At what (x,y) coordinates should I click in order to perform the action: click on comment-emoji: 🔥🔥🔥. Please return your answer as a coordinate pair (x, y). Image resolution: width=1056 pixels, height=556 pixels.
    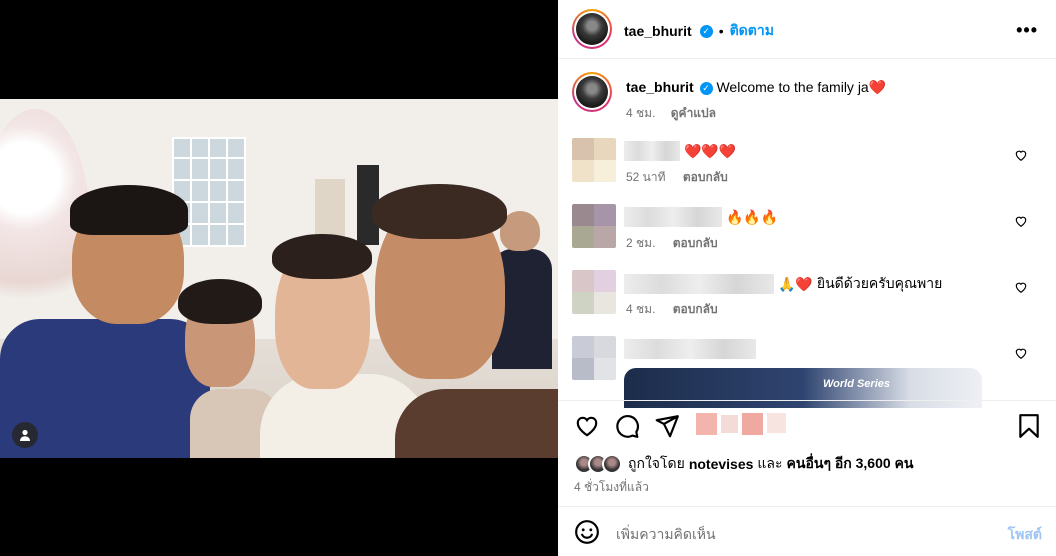
    Looking at the image, I should click on (752, 216).